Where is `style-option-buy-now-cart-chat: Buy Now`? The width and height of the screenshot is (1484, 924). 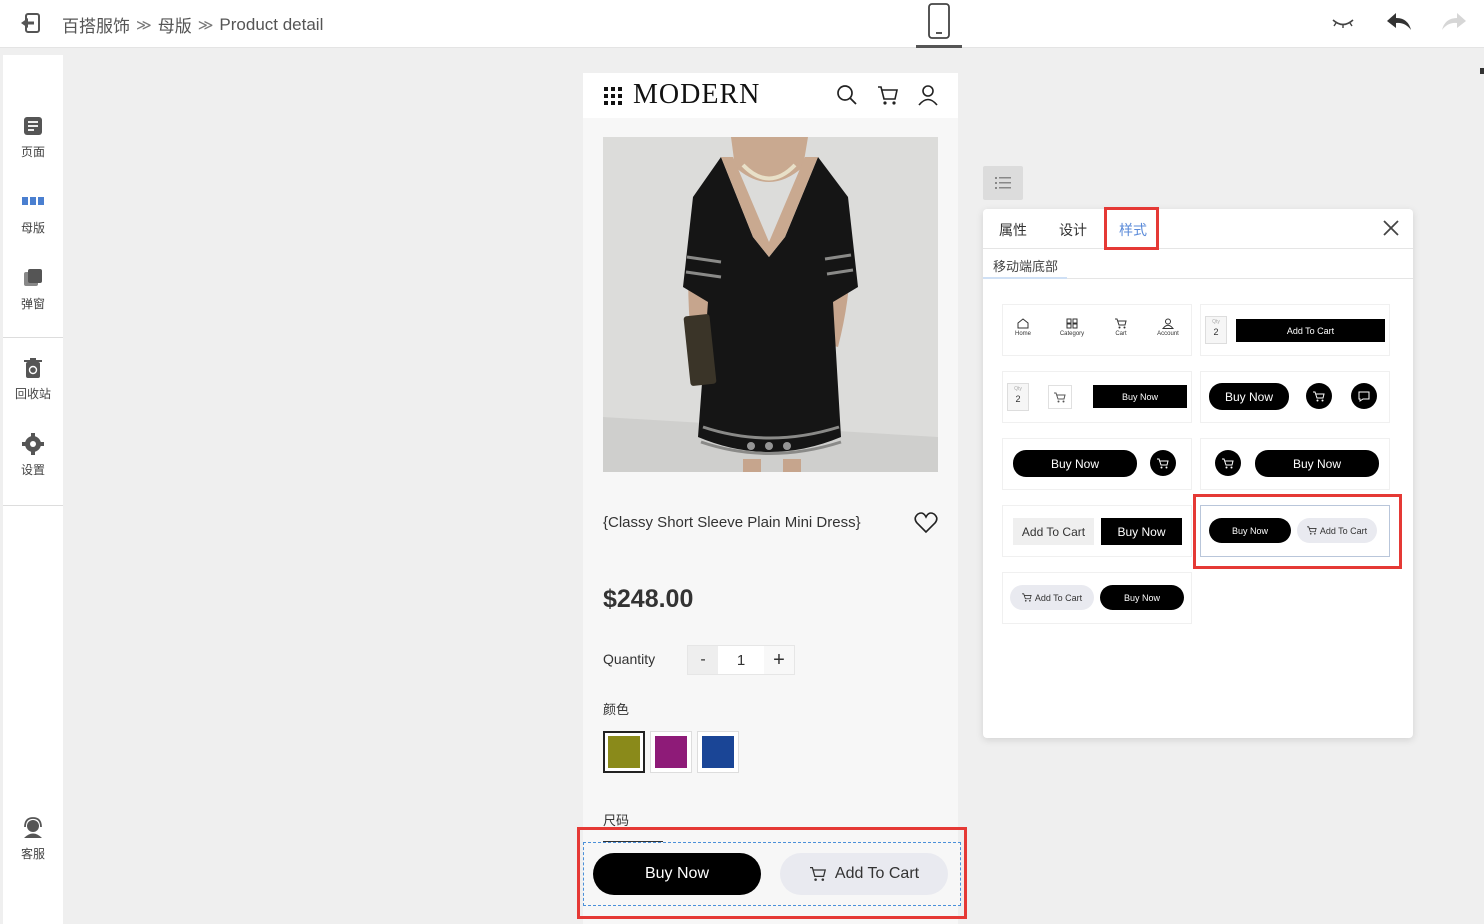 style-option-buy-now-cart-chat: Buy Now is located at coordinates (1295, 397).